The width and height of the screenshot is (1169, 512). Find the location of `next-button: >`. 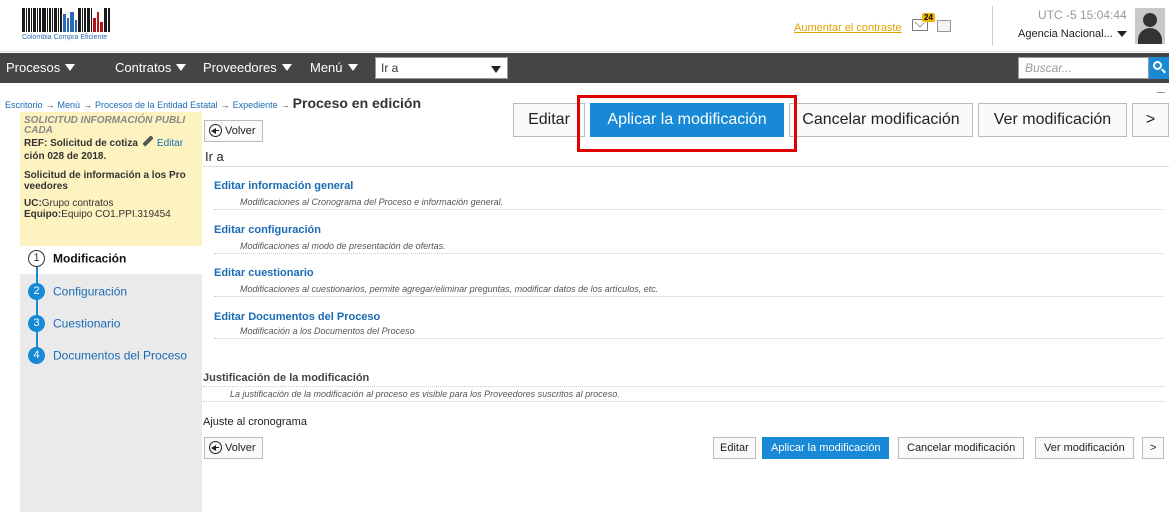

next-button: > is located at coordinates (1150, 120).